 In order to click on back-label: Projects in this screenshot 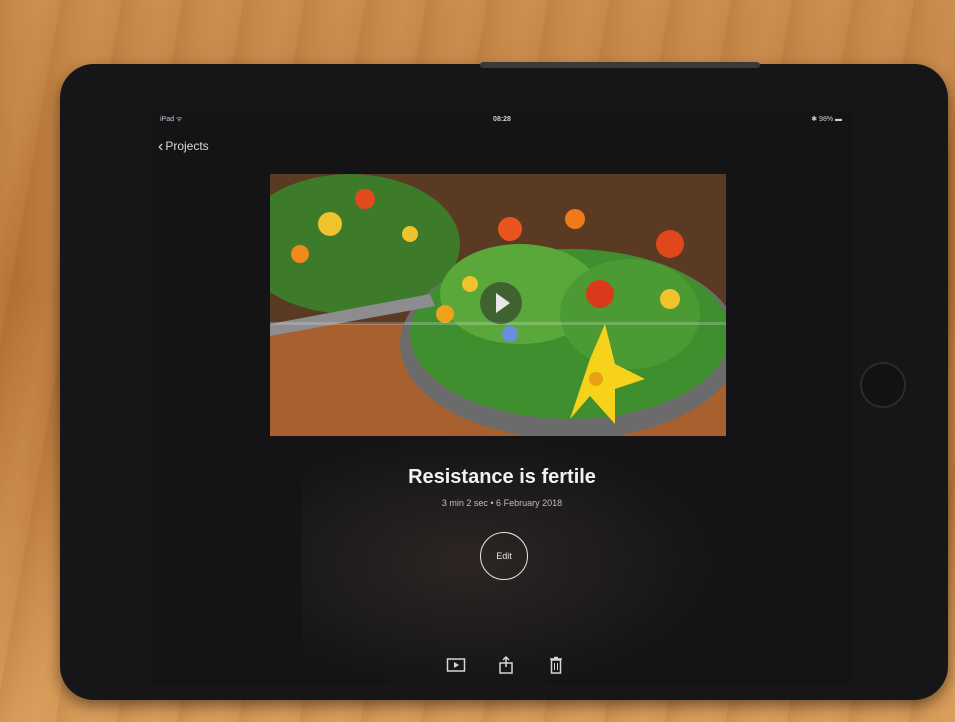, I will do `click(187, 146)`.